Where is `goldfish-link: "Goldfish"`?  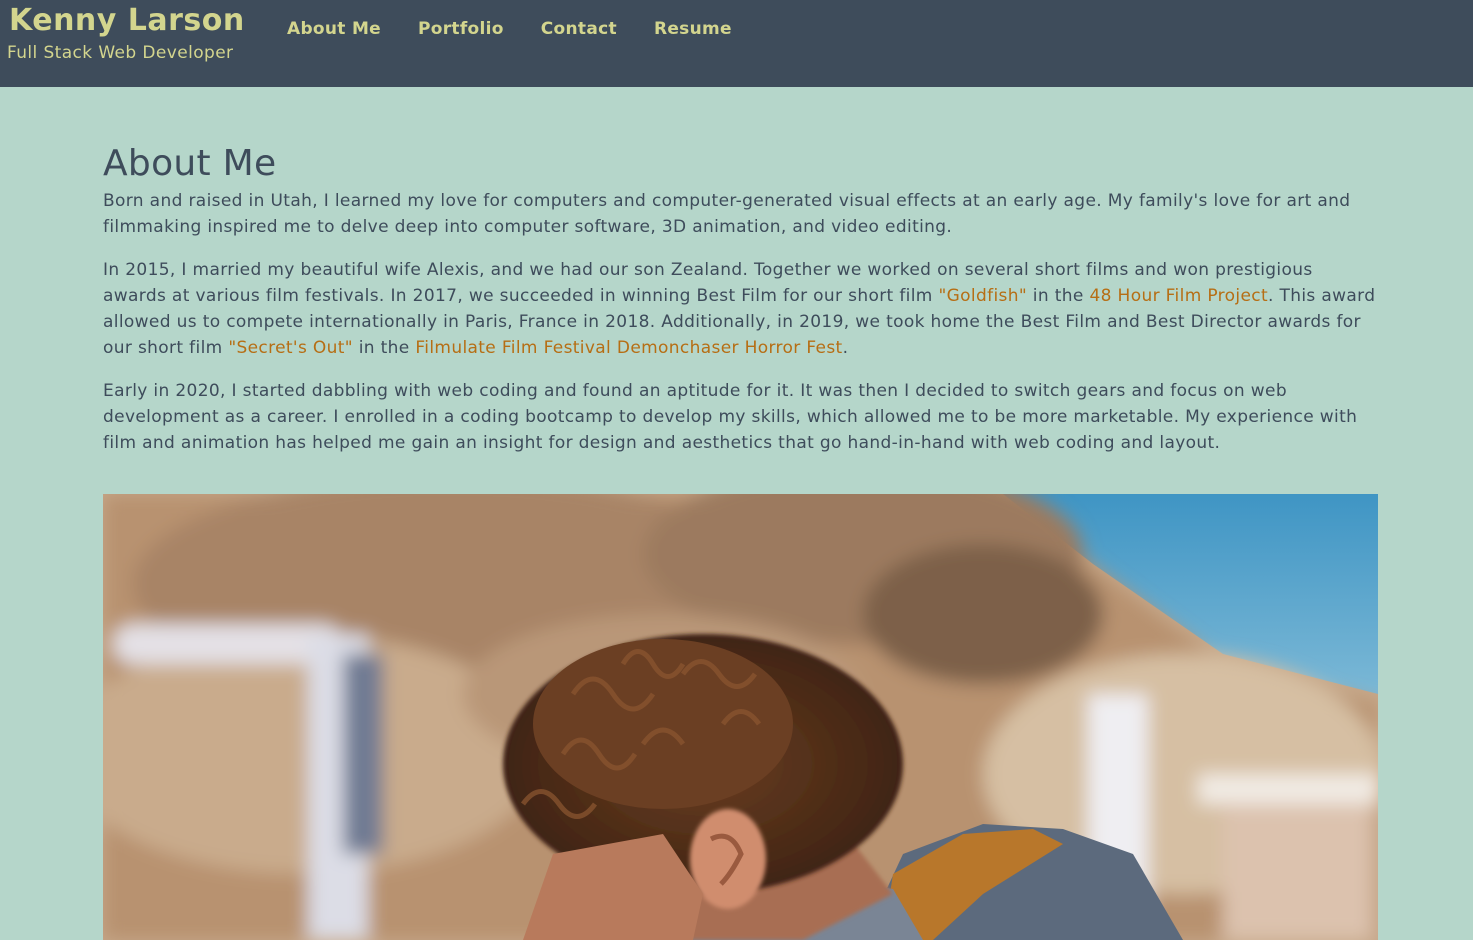 goldfish-link: "Goldfish" is located at coordinates (982, 296).